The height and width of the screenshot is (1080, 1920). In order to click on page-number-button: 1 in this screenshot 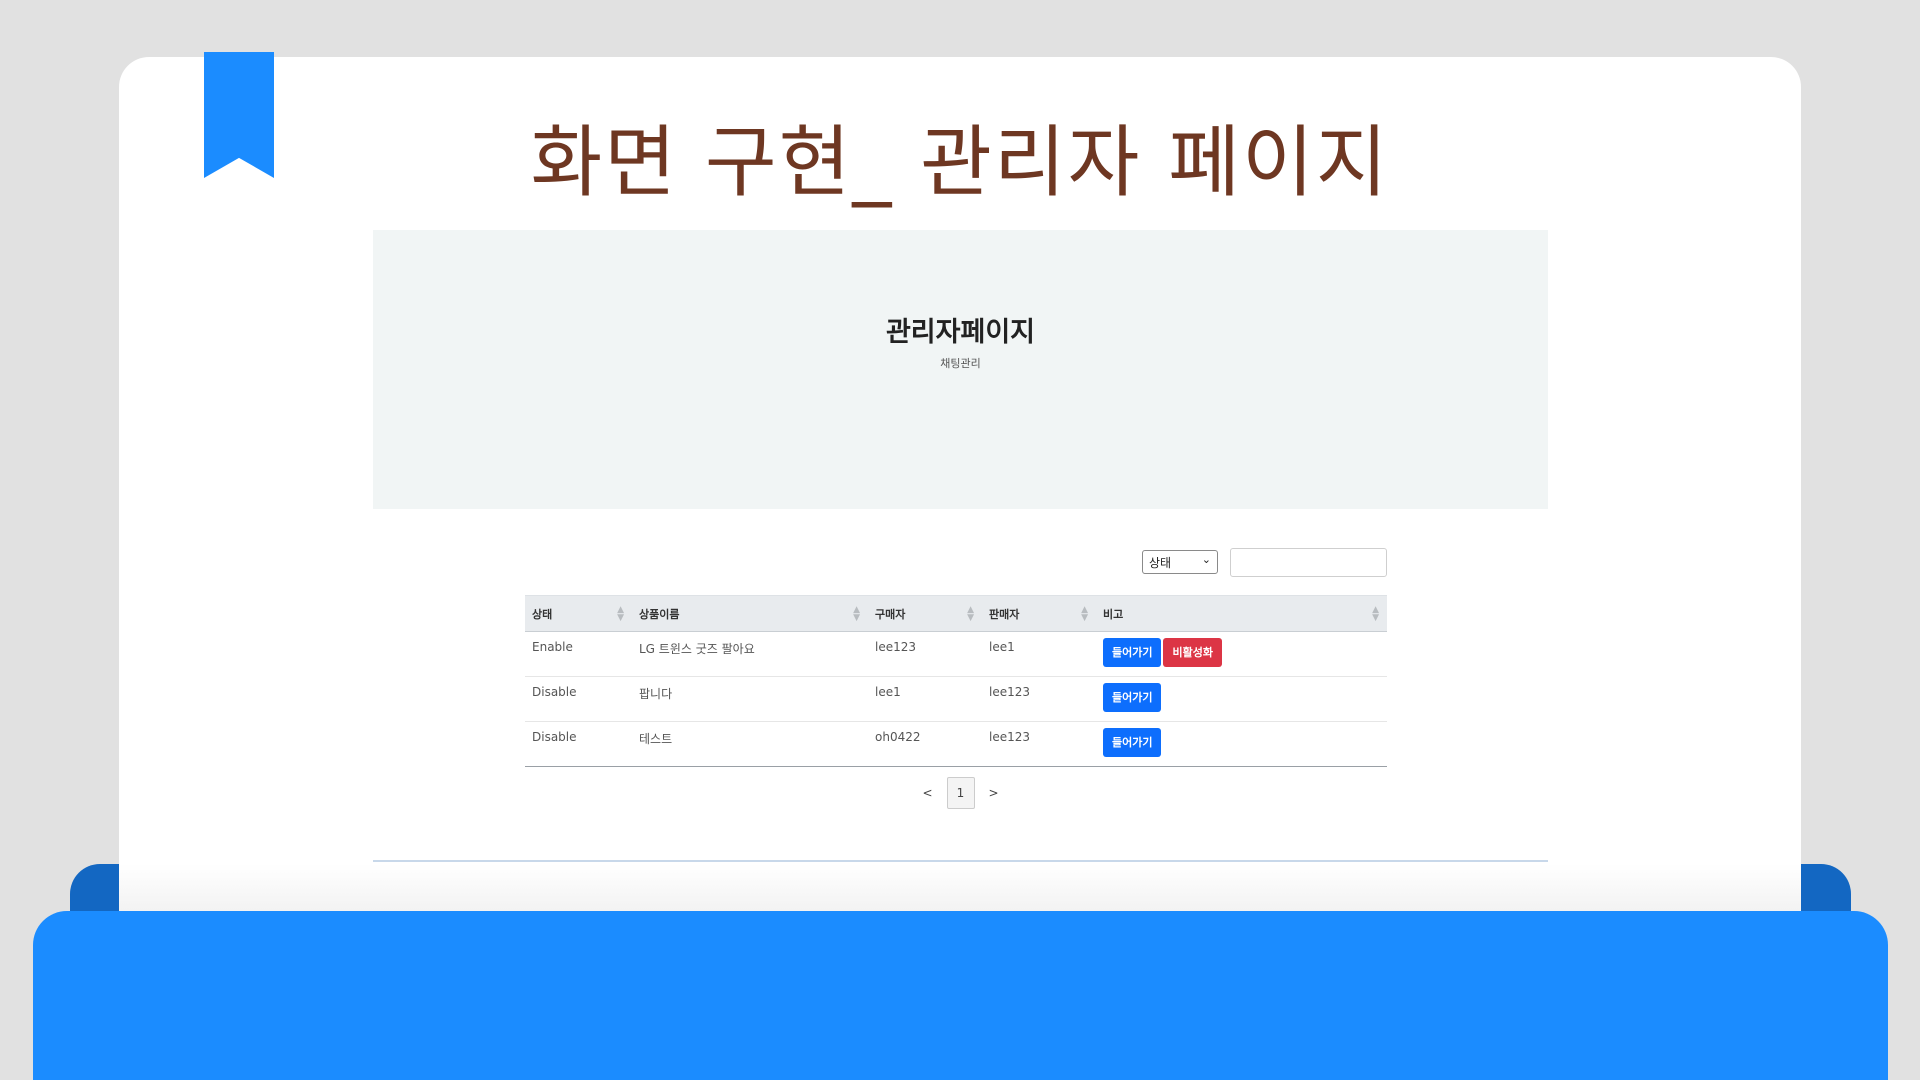, I will do `click(960, 792)`.